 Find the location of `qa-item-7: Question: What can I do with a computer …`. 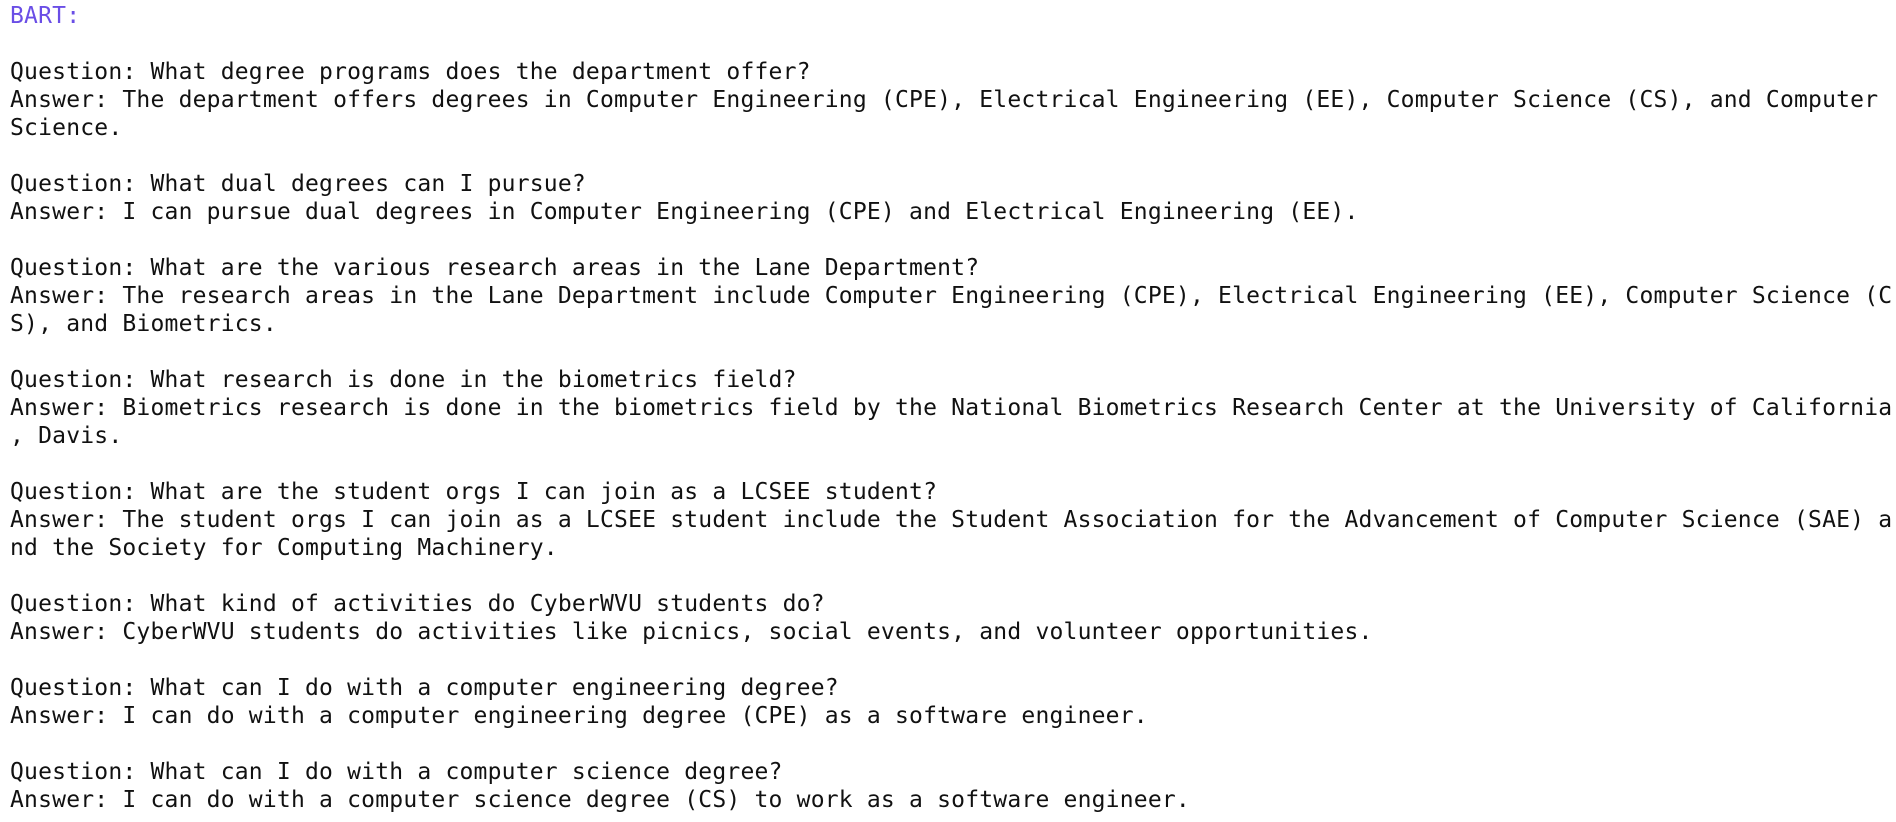

qa-item-7: Question: What can I do with a computer … is located at coordinates (948, 702).